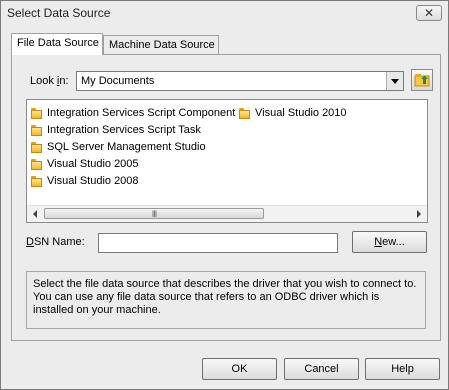 This screenshot has width=449, height=390. I want to click on list-item: SQL Server Management Studio, so click(118, 147).